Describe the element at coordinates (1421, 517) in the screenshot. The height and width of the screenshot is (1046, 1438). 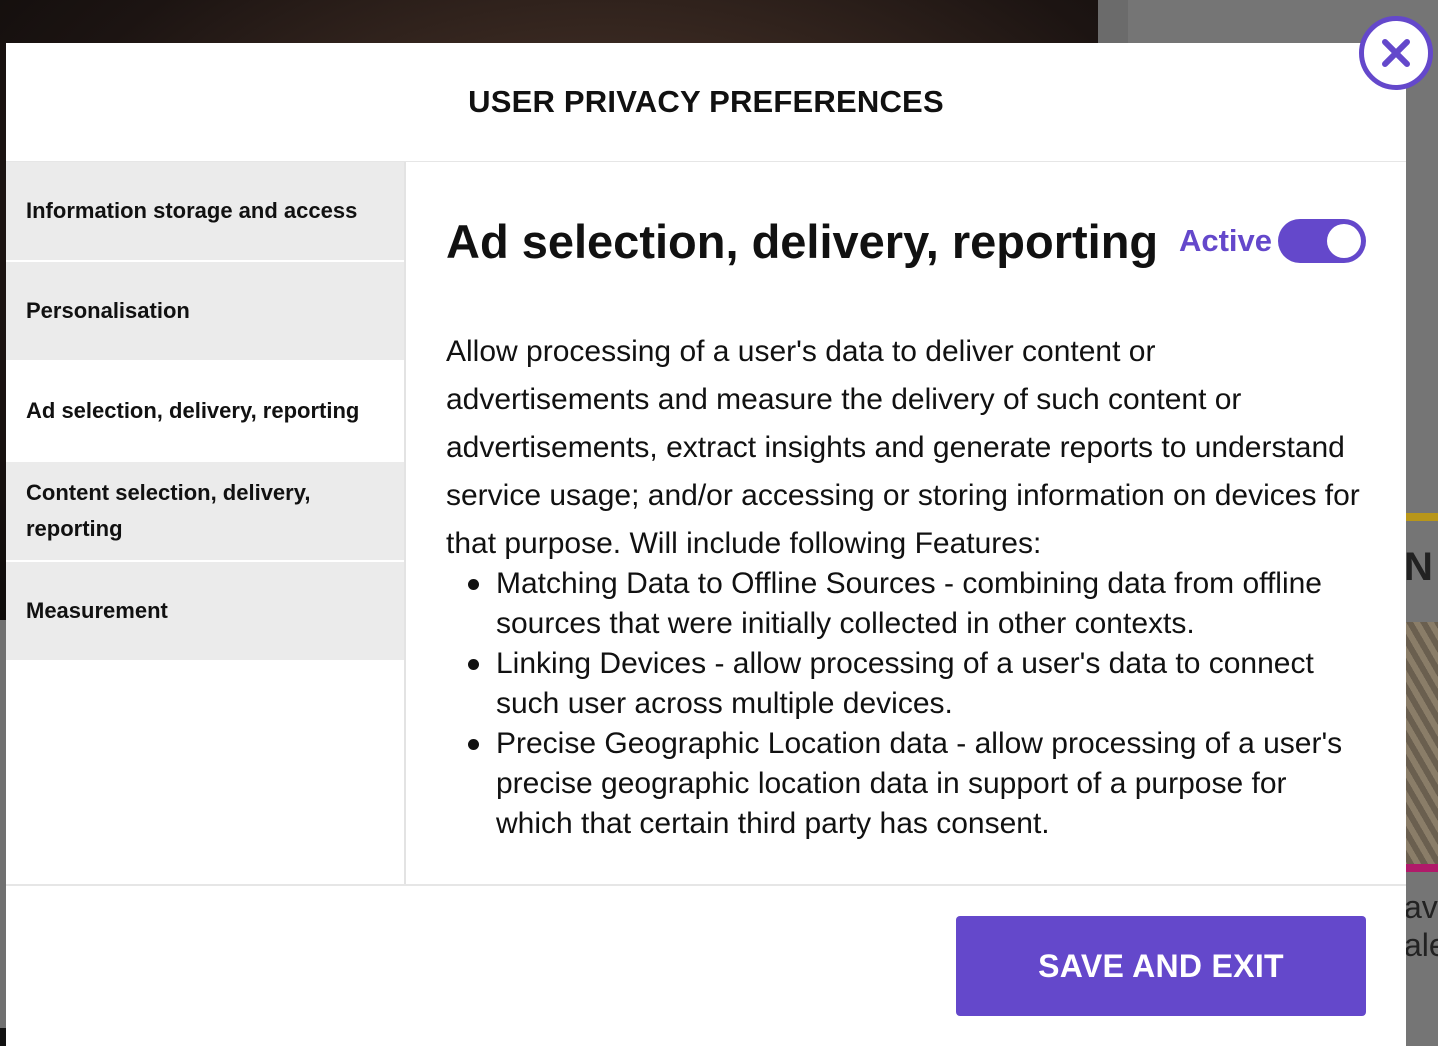
I see `background-accent-stripe` at that location.